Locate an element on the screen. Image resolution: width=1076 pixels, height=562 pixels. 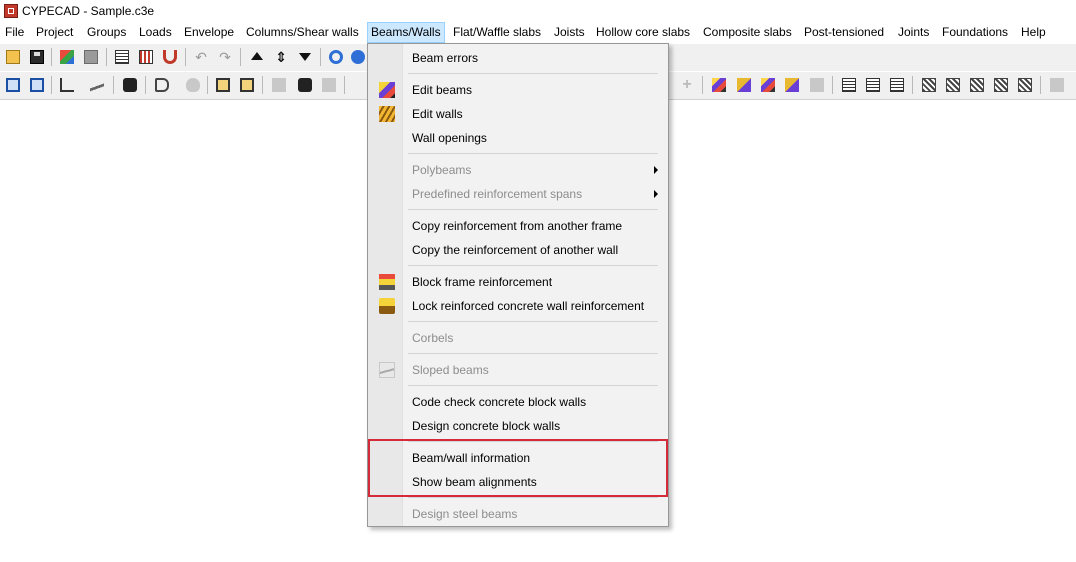
column-button is located at coordinates (91, 57).